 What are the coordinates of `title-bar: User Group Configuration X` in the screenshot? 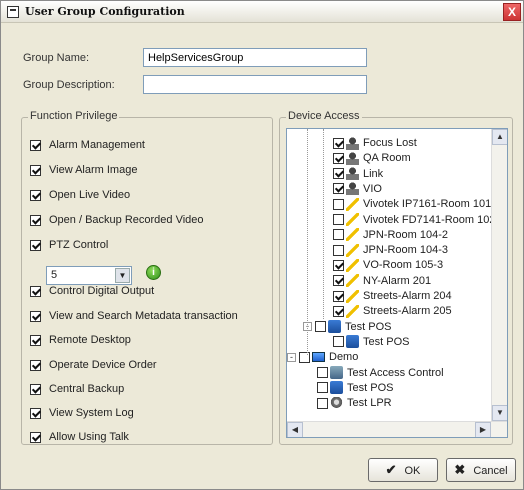 It's located at (262, 12).